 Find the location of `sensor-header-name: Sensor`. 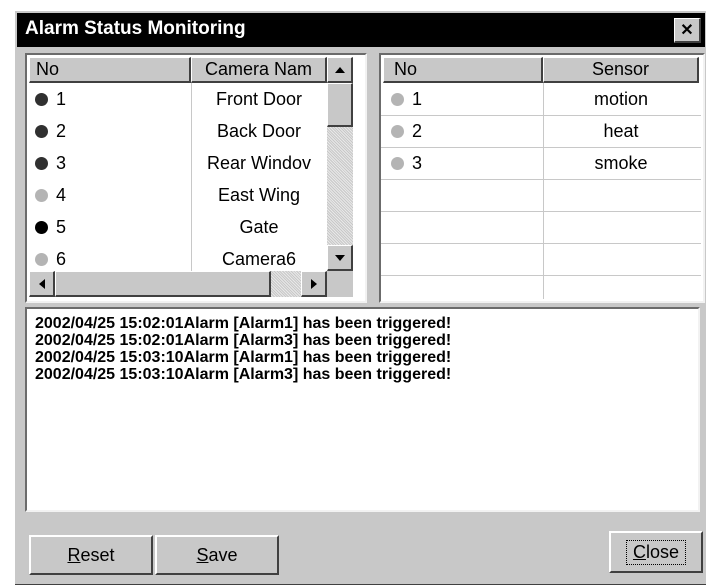

sensor-header-name: Sensor is located at coordinates (621, 70).